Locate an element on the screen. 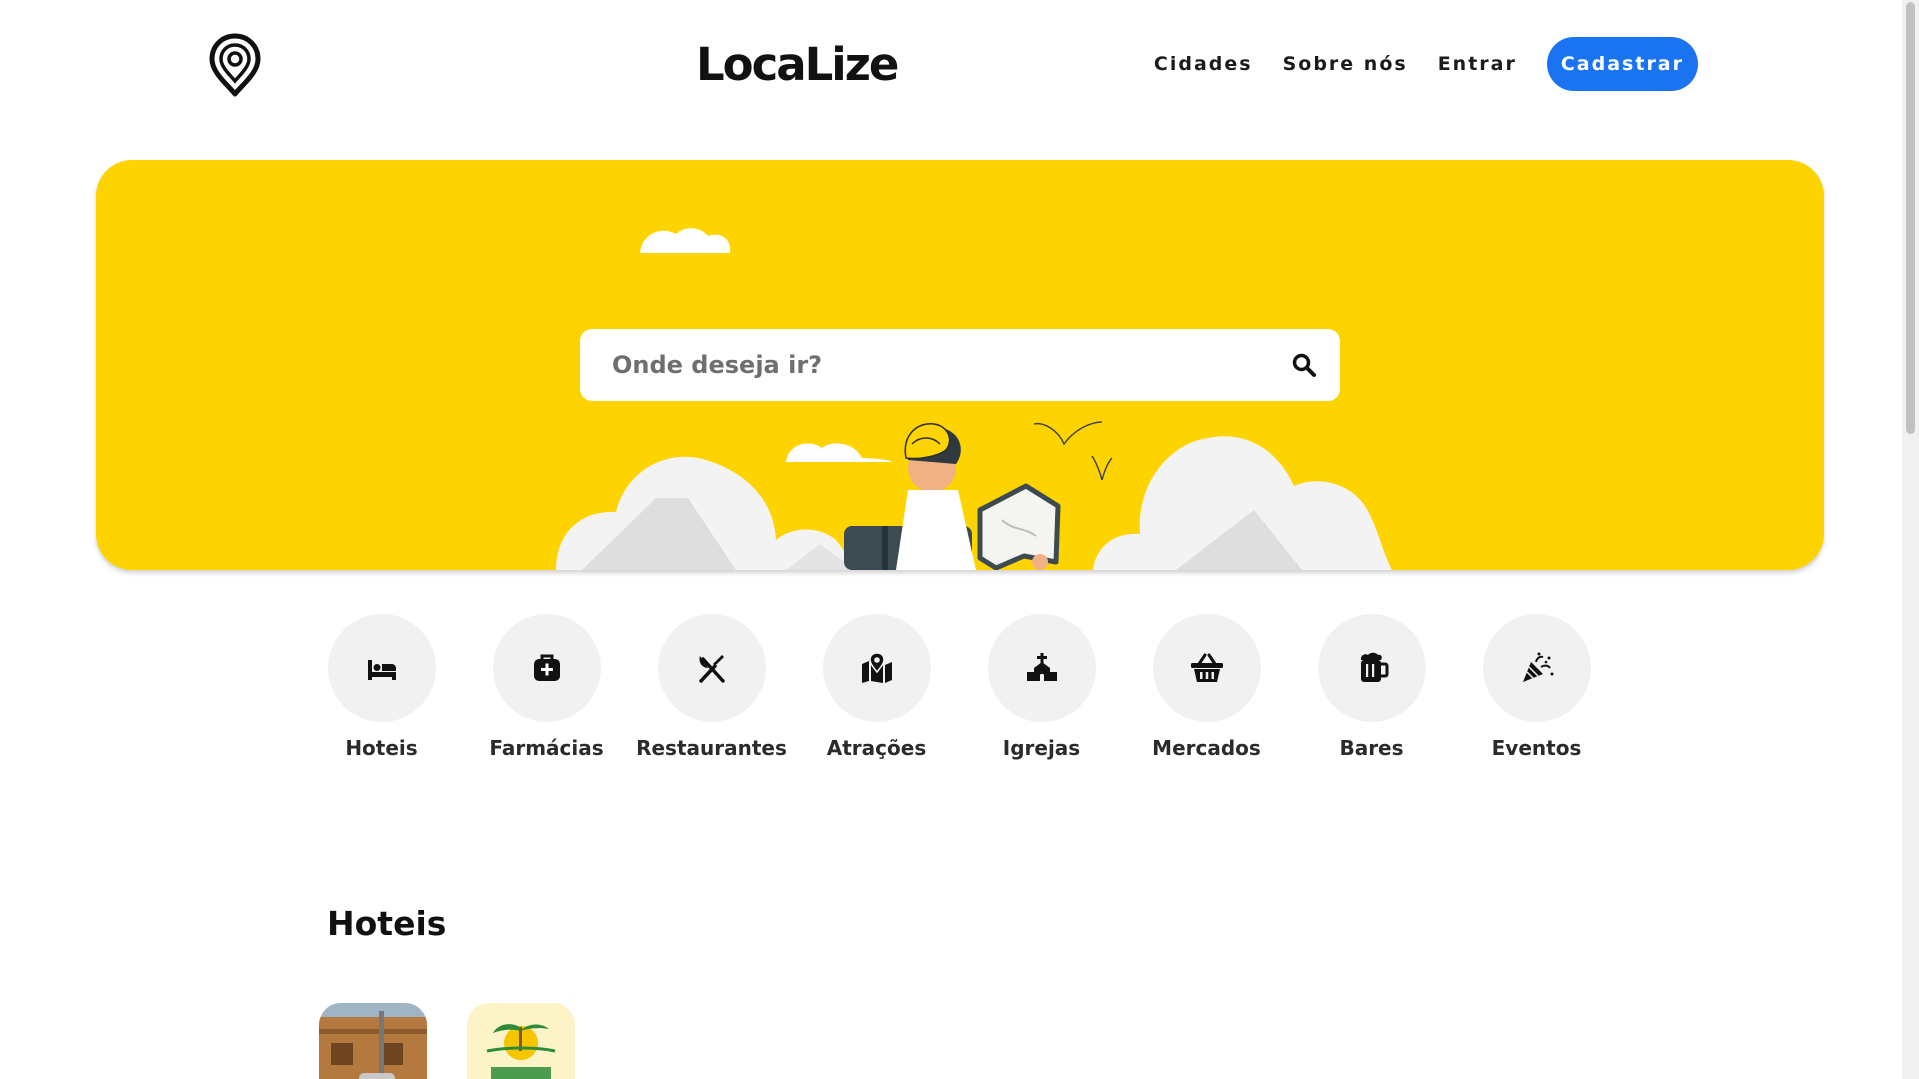  utensils-icon is located at coordinates (711, 669).